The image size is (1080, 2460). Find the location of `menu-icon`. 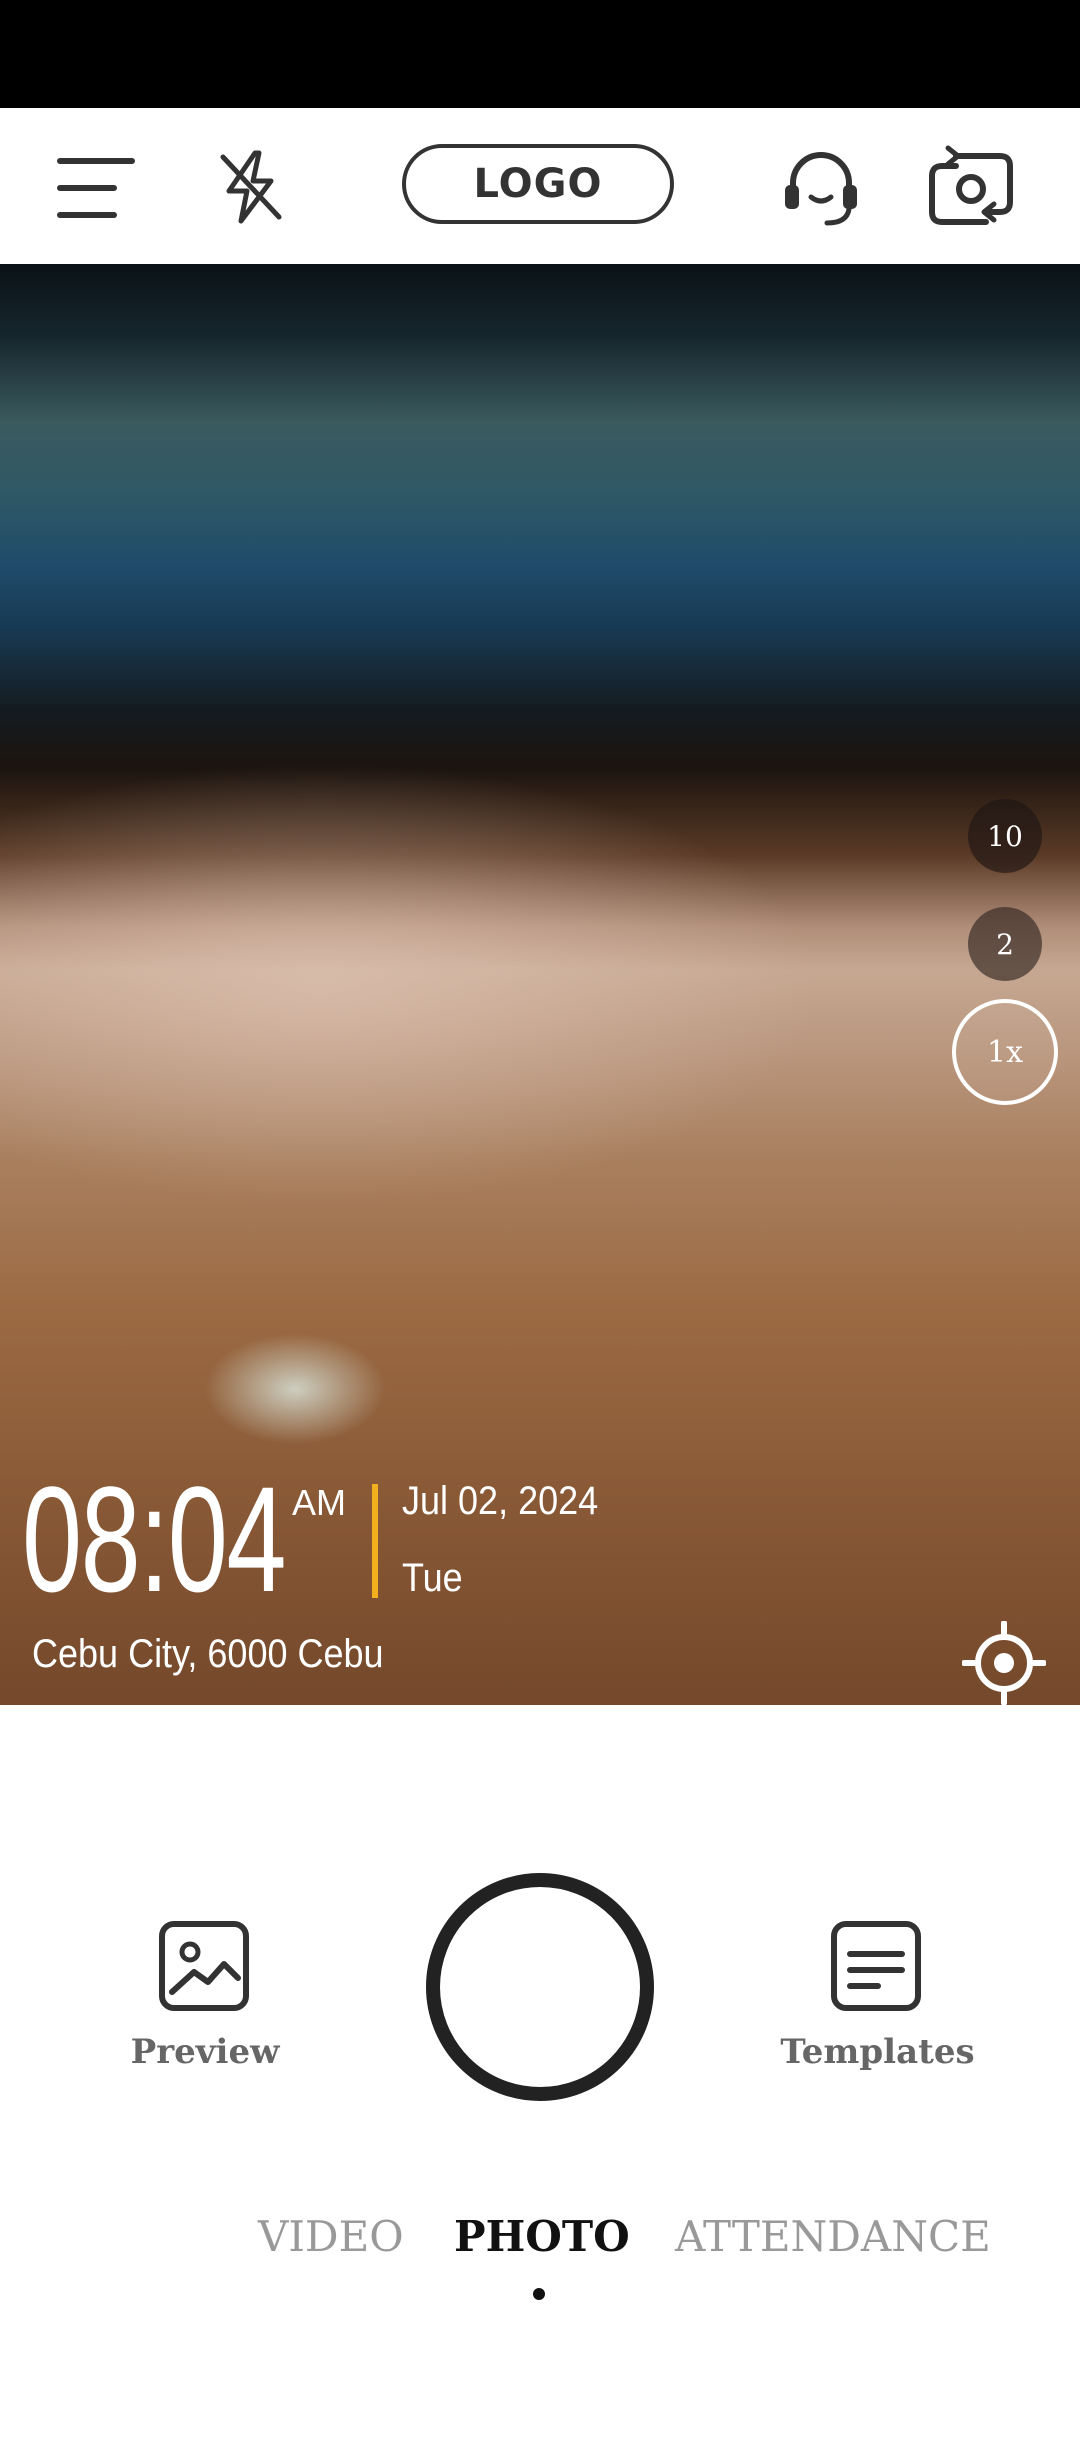

menu-icon is located at coordinates (96, 188).